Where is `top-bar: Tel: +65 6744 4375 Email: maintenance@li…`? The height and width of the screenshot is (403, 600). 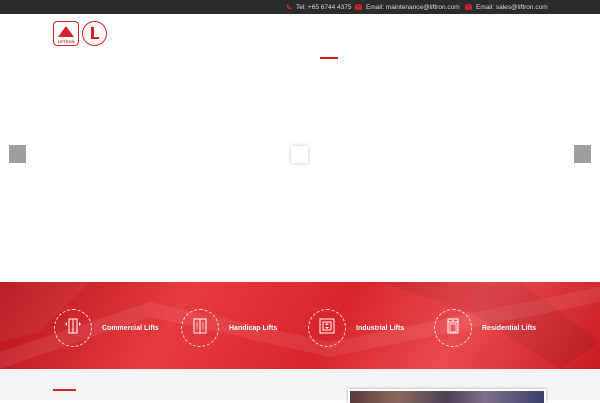
top-bar: Tel: +65 6744 4375 Email: maintenance@li… is located at coordinates (300, 7).